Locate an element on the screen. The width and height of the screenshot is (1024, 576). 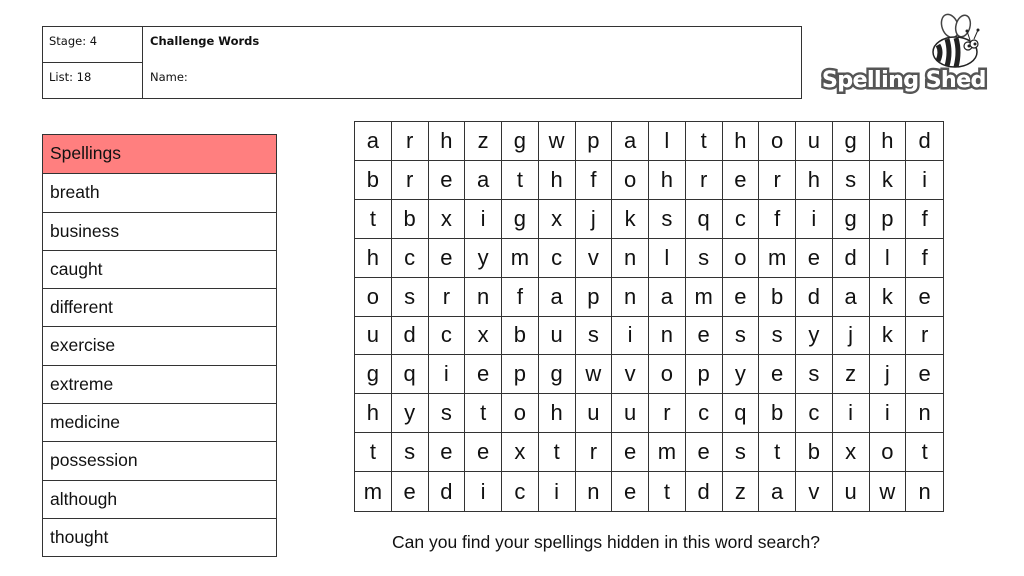
grid-cell: z is located at coordinates (483, 141).